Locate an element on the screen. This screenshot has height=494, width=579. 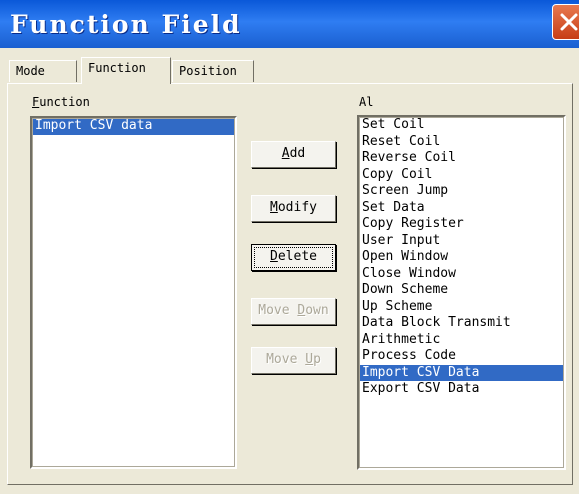
tab-mode-label: Mode is located at coordinates (30, 71).